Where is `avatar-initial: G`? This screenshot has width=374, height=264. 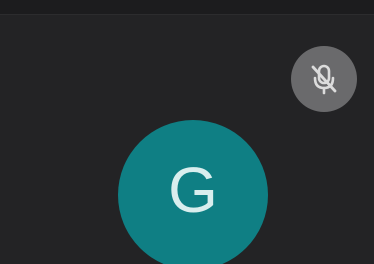 avatar-initial: G is located at coordinates (193, 190).